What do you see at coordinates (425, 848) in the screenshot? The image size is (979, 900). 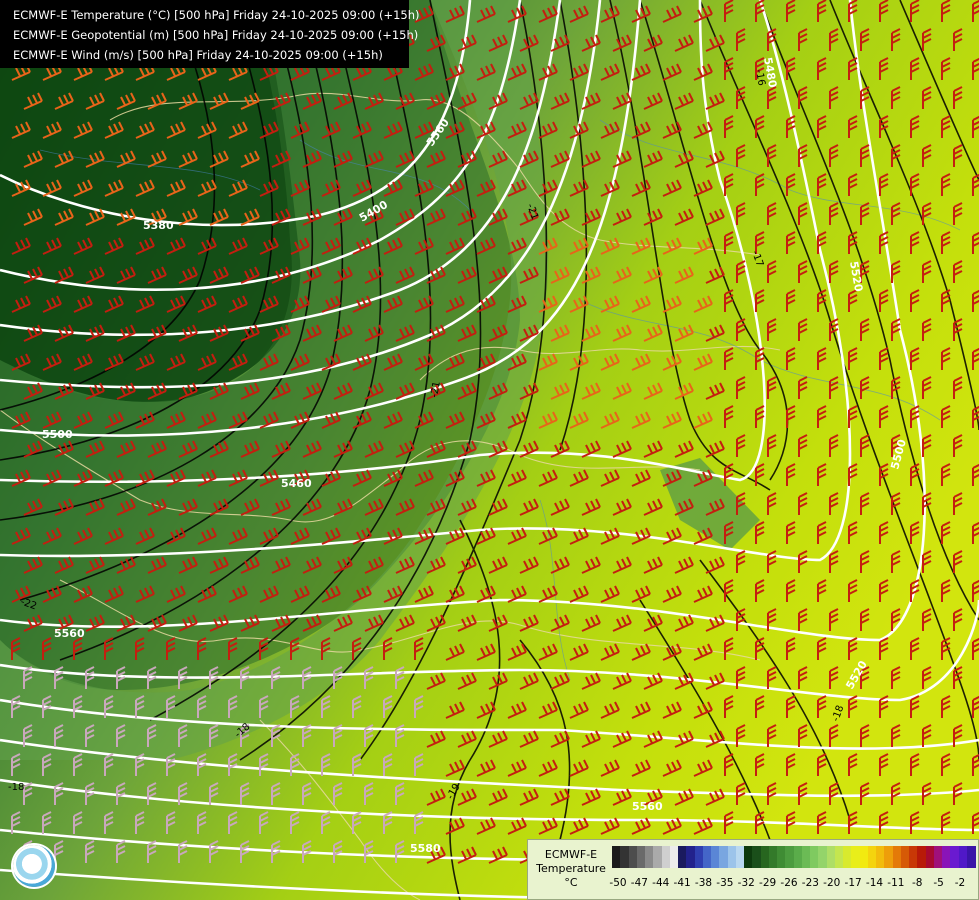 I see `geopotential-label: 5580` at bounding box center [425, 848].